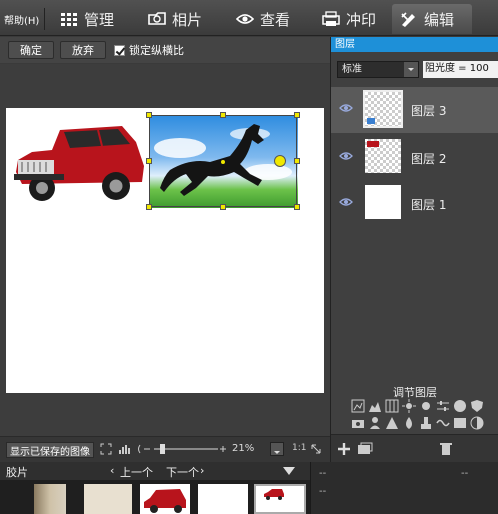 The image size is (498, 514). What do you see at coordinates (297, 207) in the screenshot?
I see `resize-handle-bottom-right` at bounding box center [297, 207].